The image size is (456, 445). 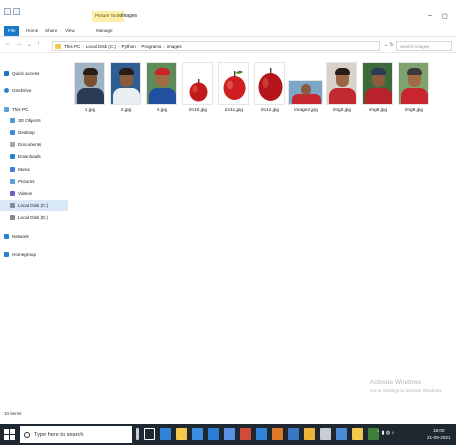 What do you see at coordinates (34, 205) in the screenshot?
I see `sidebar-item-local-disk-c: Local Disk (C:)` at bounding box center [34, 205].